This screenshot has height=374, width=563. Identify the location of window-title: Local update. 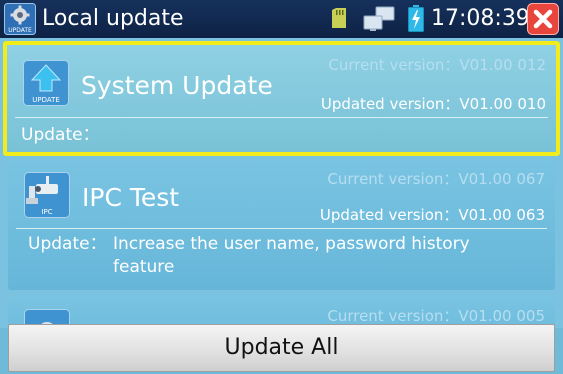
(113, 18).